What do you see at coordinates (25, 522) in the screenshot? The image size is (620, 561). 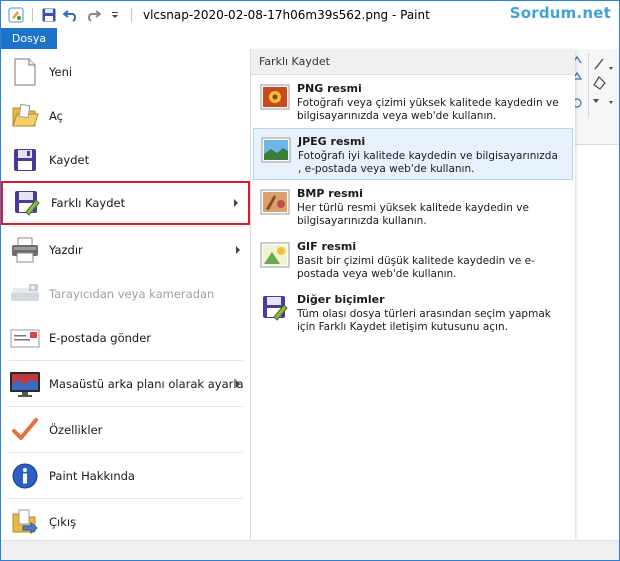 I see `exit-icon` at bounding box center [25, 522].